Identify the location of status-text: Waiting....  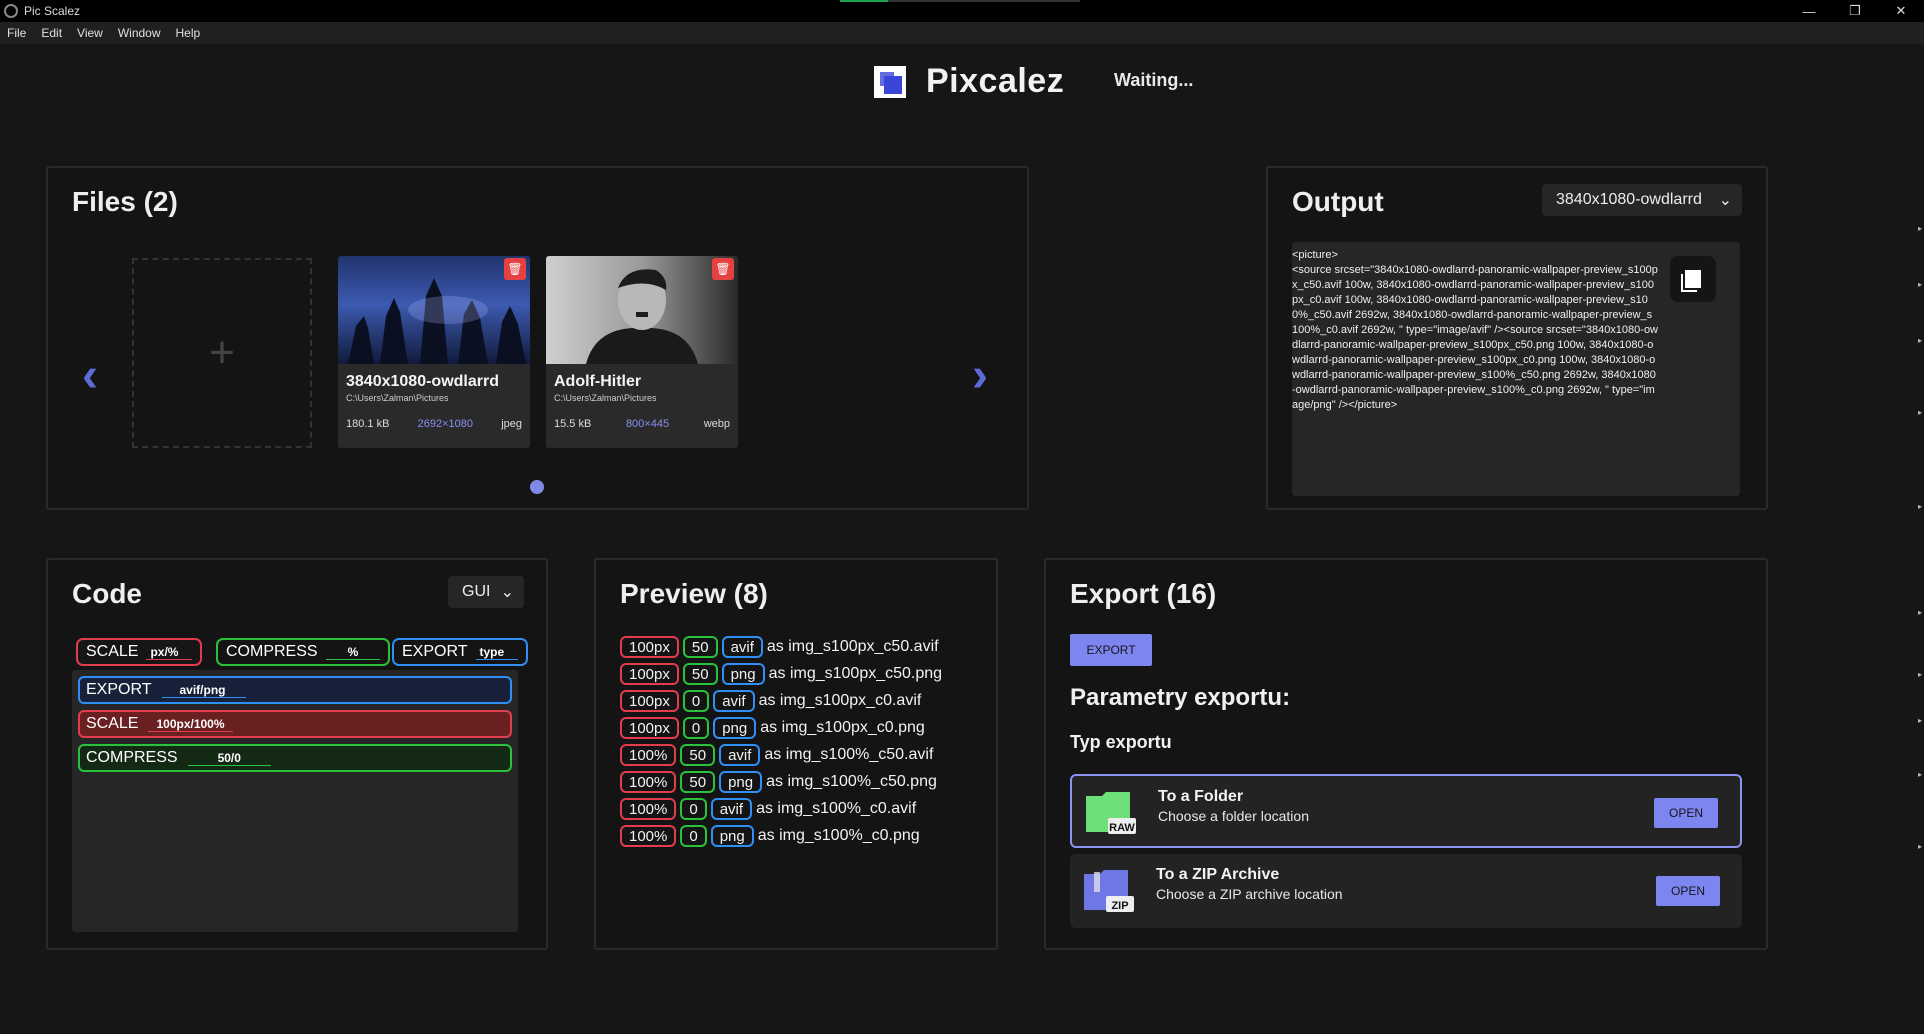
(1154, 80).